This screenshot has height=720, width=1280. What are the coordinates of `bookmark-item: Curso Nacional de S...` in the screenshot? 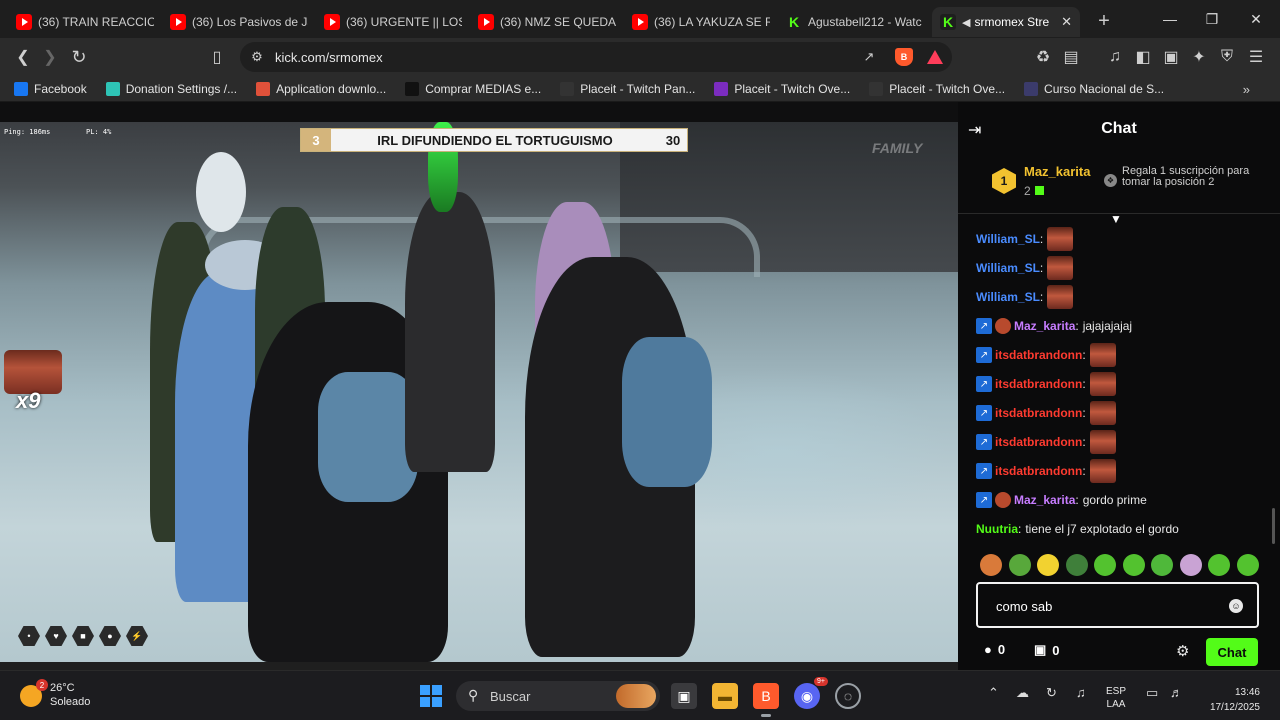 It's located at (1094, 88).